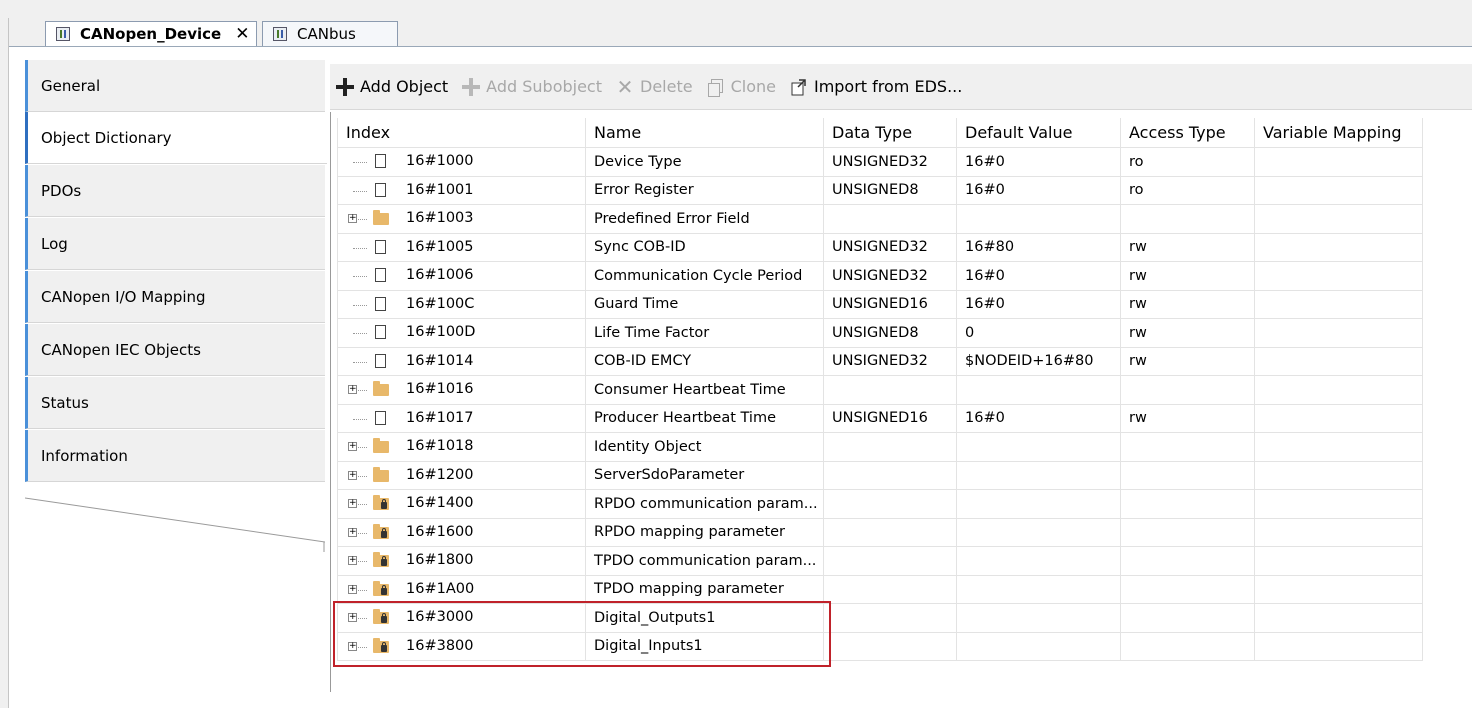  What do you see at coordinates (1187, 133) in the screenshot?
I see `column-header-access-type: Access Type` at bounding box center [1187, 133].